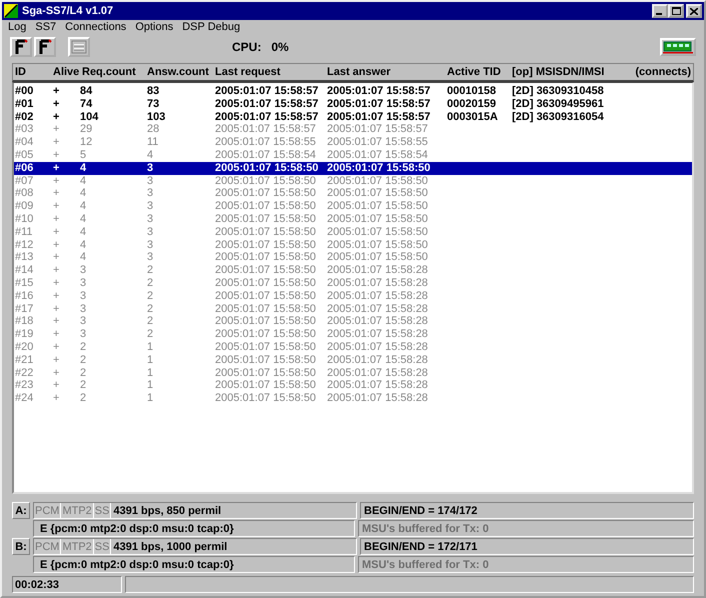  I want to click on column-header: Active TID, so click(479, 72).